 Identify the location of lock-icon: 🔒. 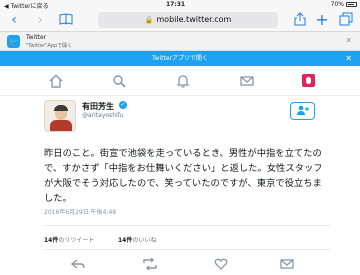
(149, 20).